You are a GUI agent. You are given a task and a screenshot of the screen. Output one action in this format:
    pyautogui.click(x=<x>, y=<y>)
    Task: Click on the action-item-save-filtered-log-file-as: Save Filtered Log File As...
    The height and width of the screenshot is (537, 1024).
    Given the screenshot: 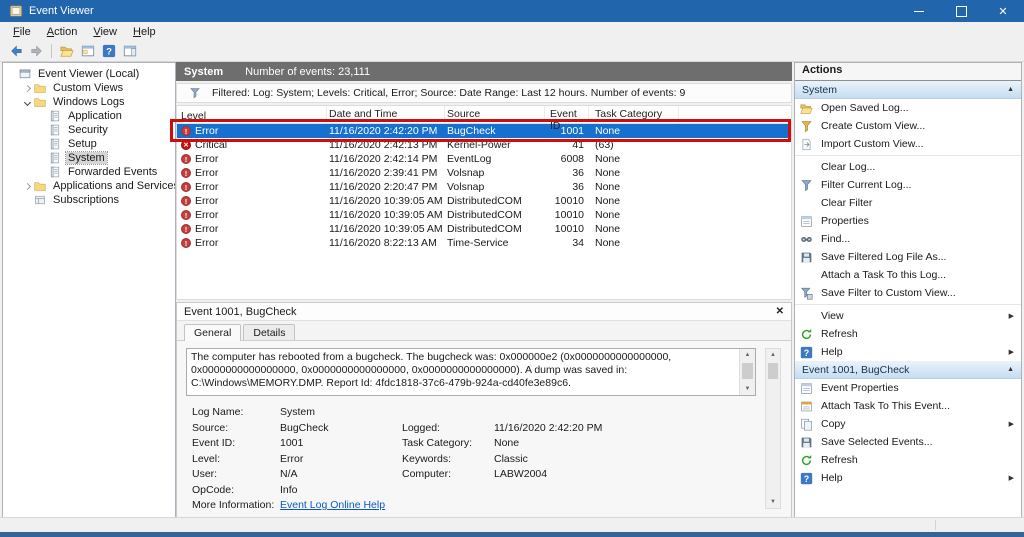 What is the action you would take?
    pyautogui.click(x=908, y=257)
    